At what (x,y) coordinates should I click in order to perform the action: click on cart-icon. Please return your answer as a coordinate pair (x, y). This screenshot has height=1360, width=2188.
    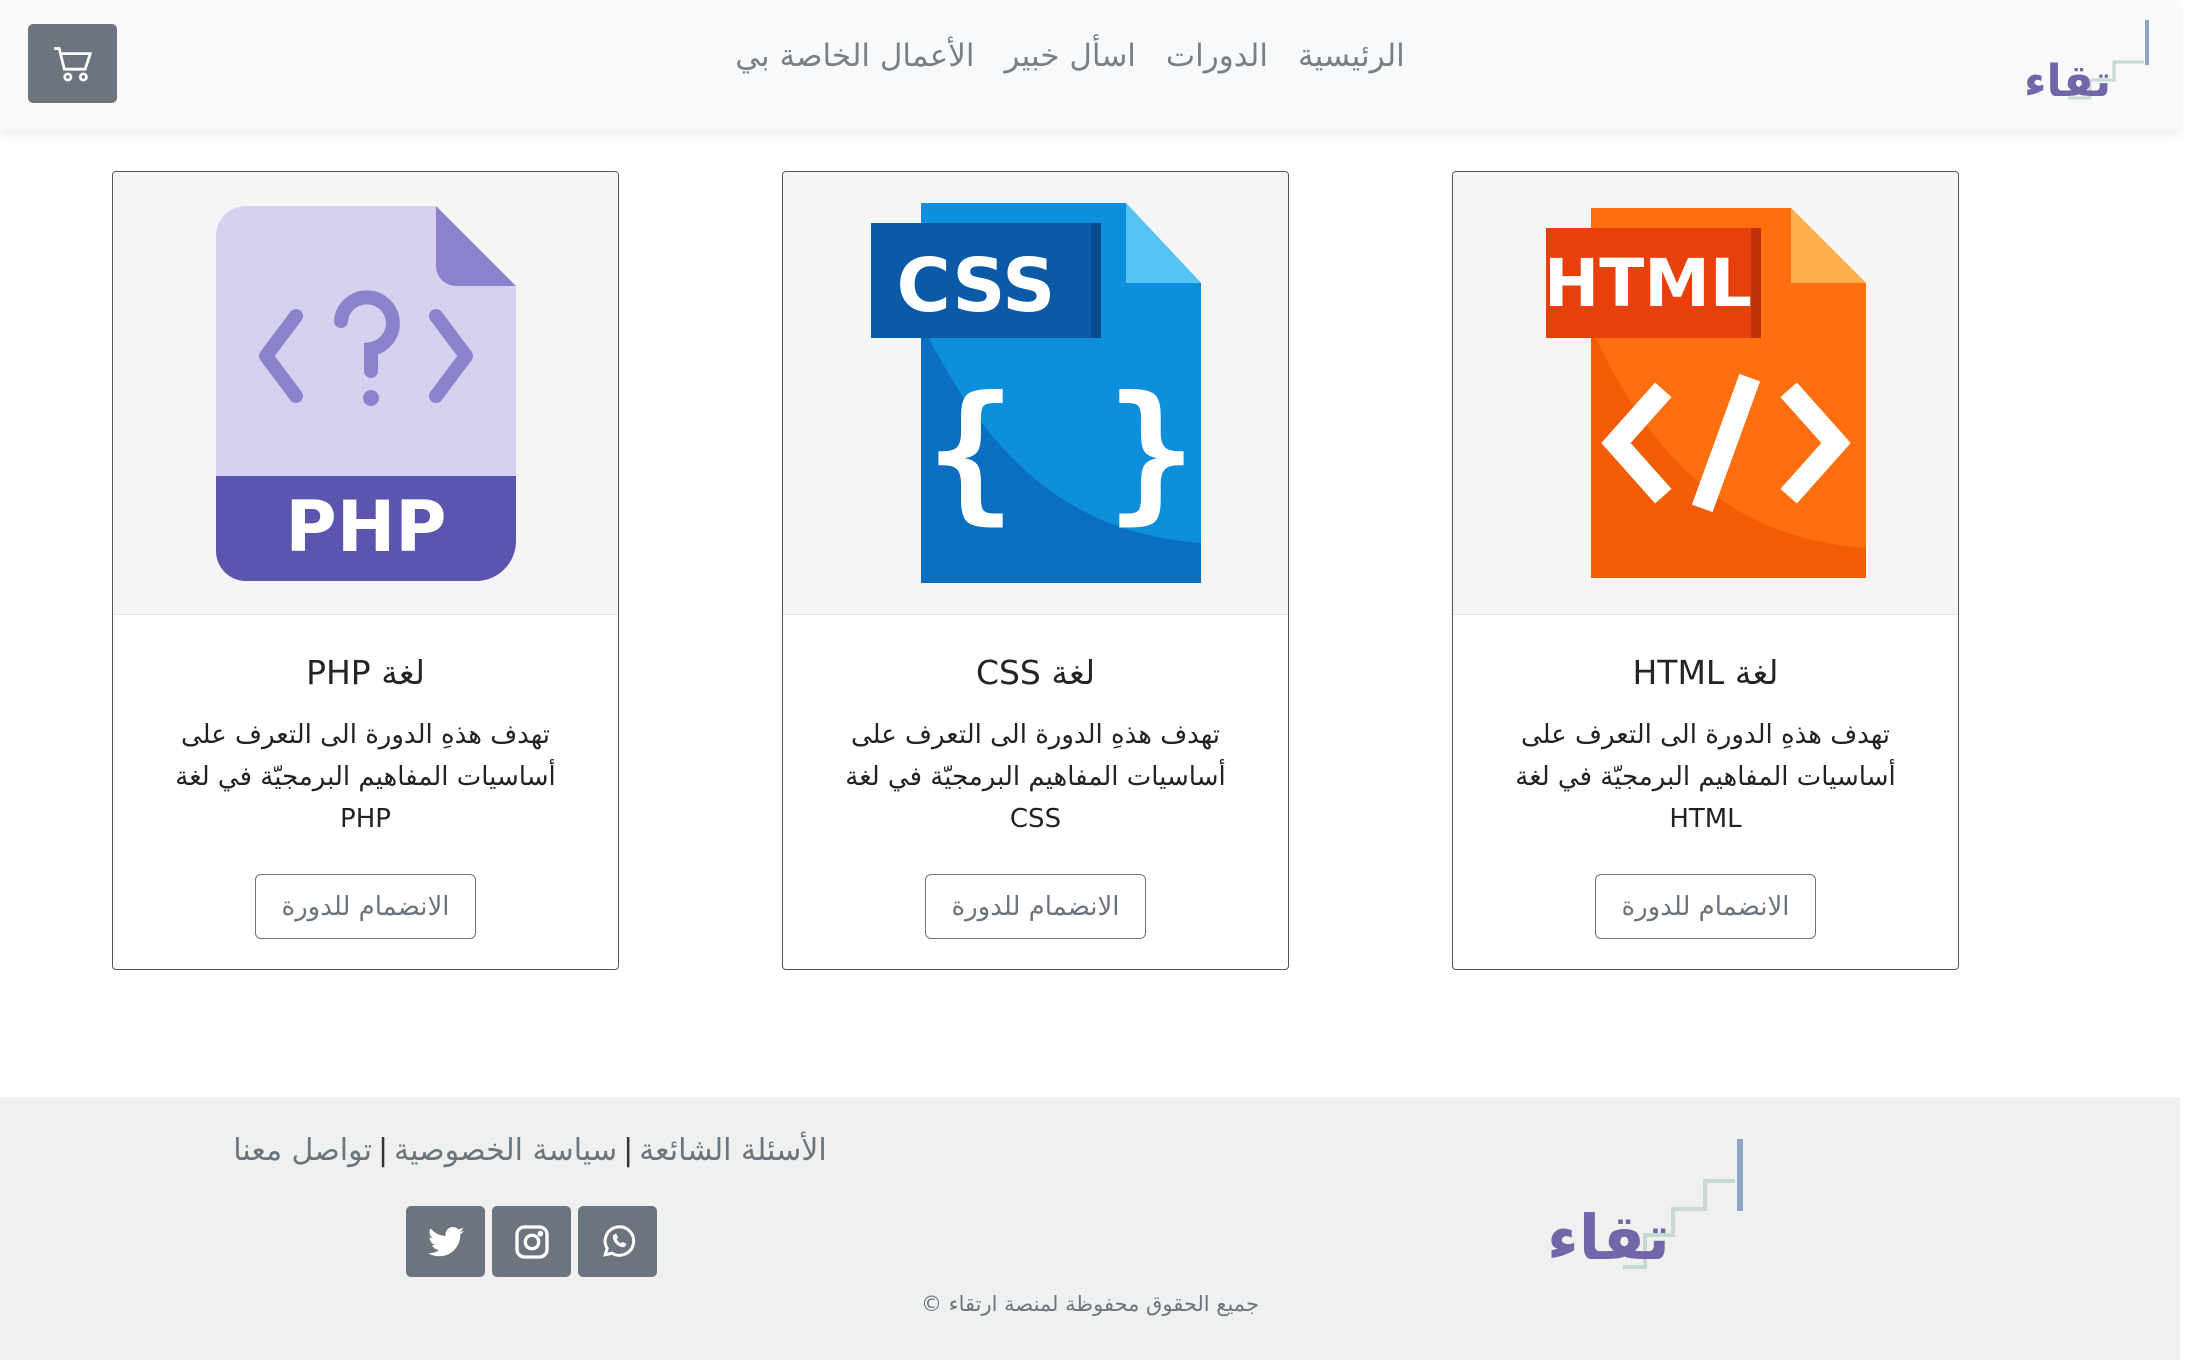
    Looking at the image, I should click on (72, 63).